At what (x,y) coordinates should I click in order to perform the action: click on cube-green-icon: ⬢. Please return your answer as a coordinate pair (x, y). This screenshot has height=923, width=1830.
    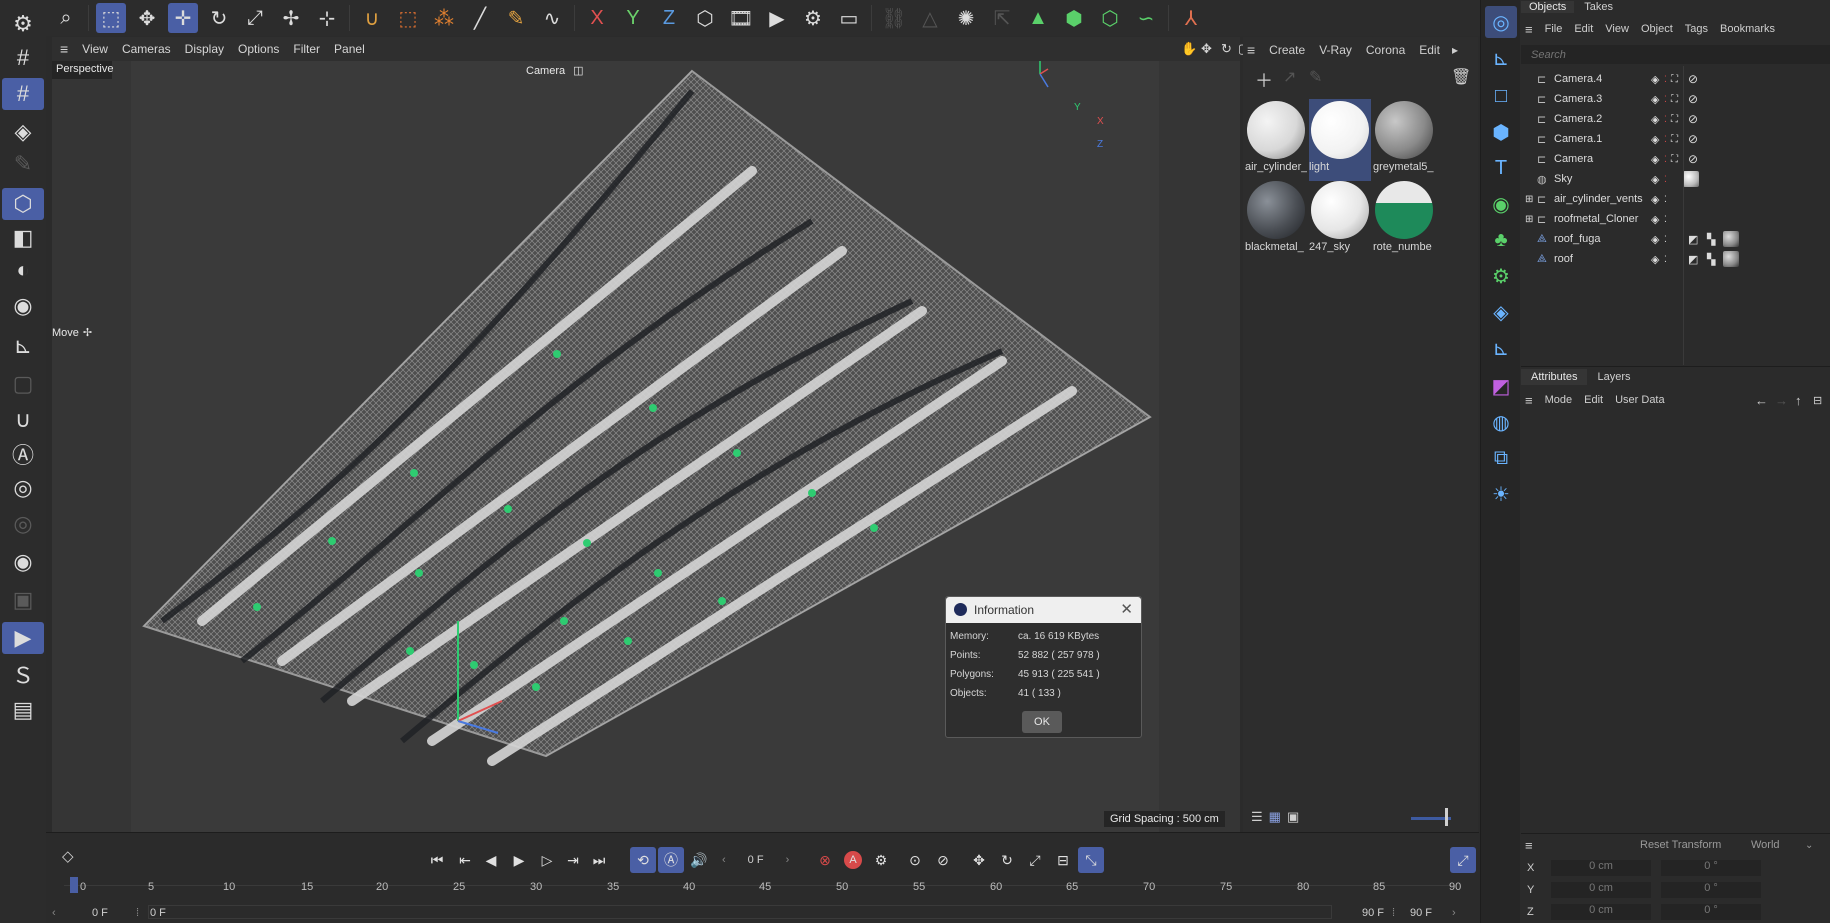
    Looking at the image, I should click on (1074, 18).